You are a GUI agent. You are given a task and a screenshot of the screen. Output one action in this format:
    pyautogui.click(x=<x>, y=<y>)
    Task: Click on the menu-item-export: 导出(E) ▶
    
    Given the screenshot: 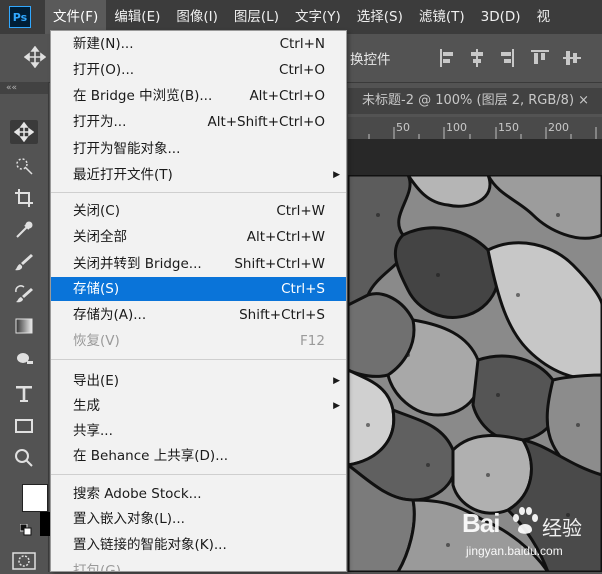 What is the action you would take?
    pyautogui.click(x=198, y=381)
    